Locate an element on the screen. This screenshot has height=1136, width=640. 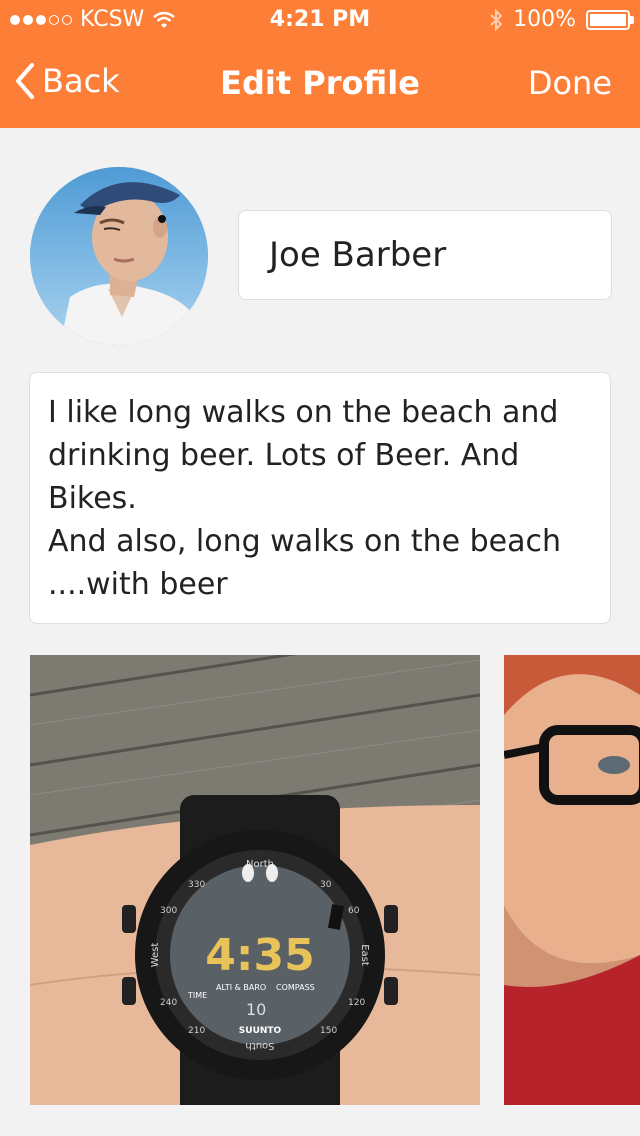
bezel-330: 330 is located at coordinates (196, 885).